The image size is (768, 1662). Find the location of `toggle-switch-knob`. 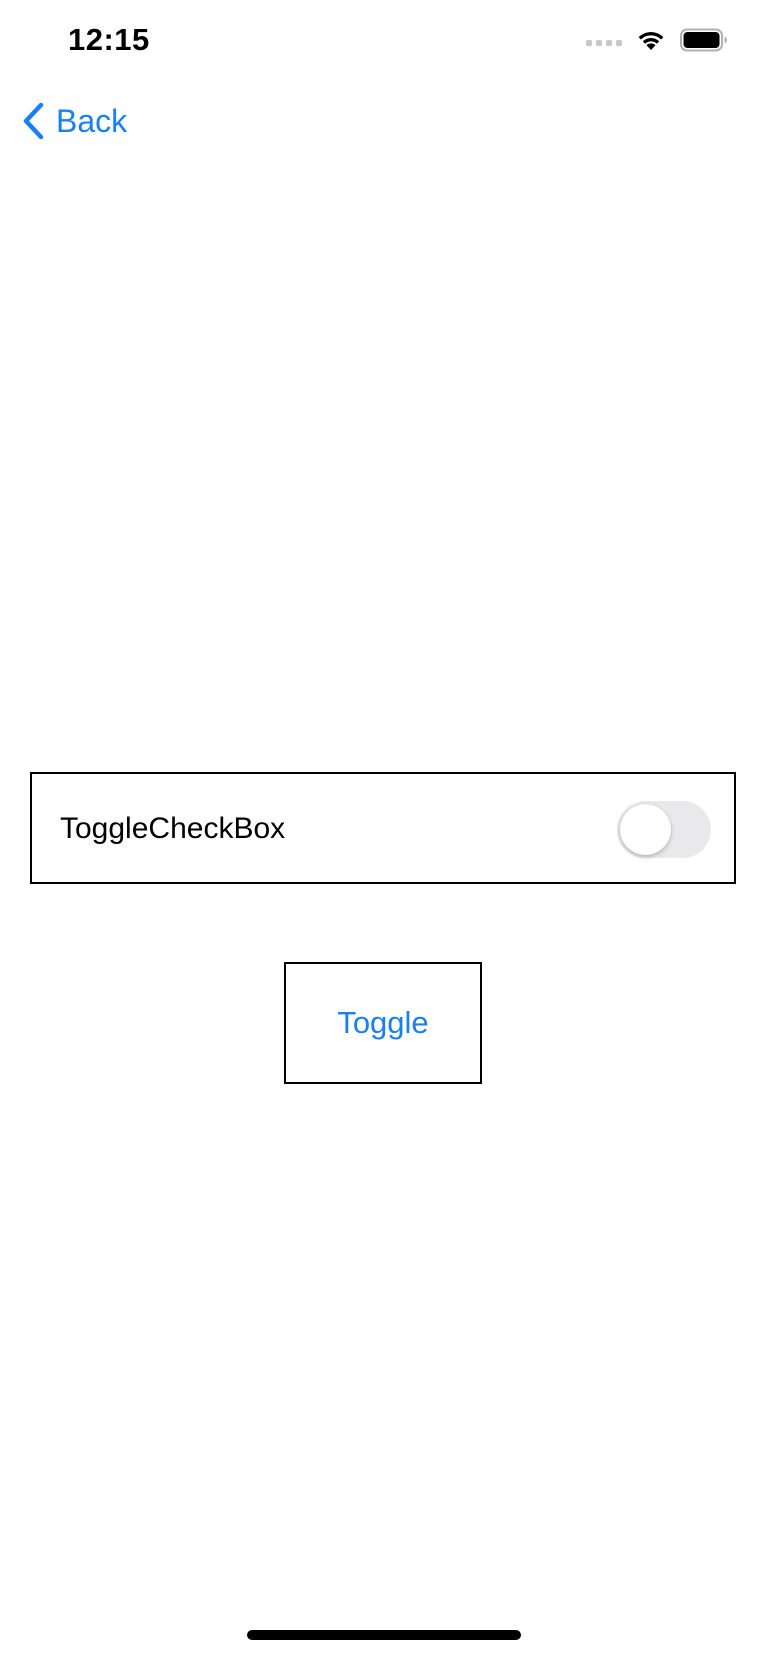

toggle-switch-knob is located at coordinates (645, 829).